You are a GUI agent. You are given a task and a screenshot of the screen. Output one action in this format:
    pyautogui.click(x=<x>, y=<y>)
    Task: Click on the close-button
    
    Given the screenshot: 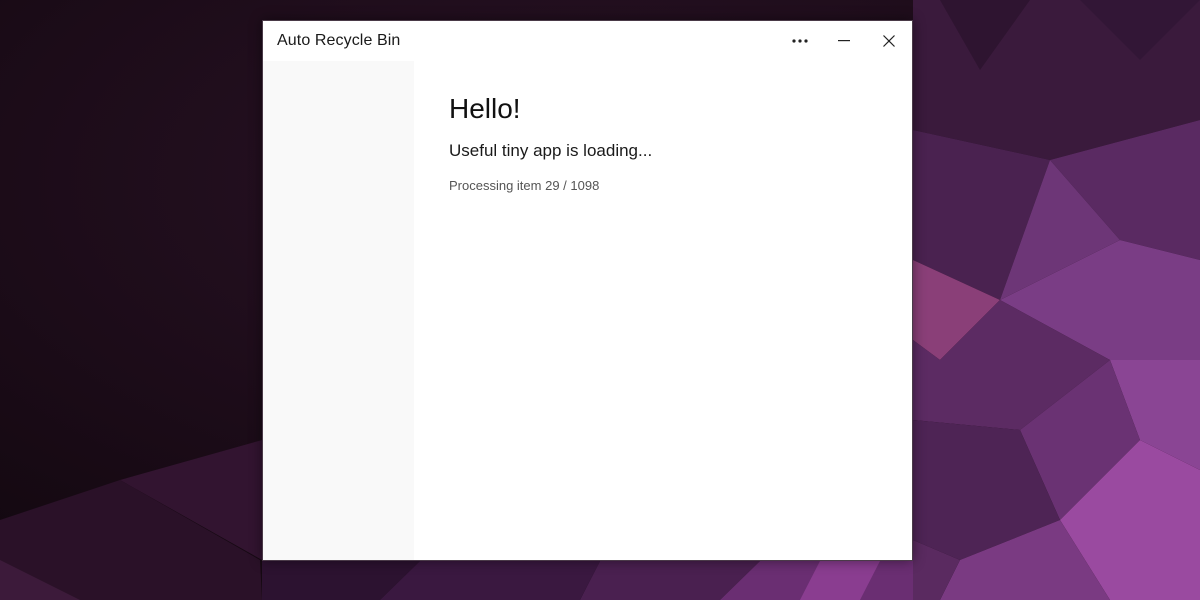 What is the action you would take?
    pyautogui.click(x=889, y=41)
    